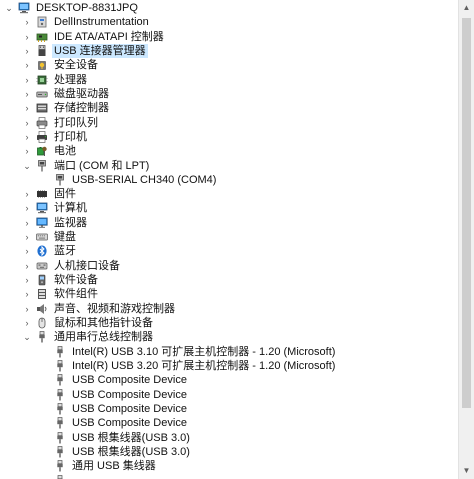 The width and height of the screenshot is (474, 479). Describe the element at coordinates (42, 237) in the screenshot. I see `keyboard-icon` at that location.